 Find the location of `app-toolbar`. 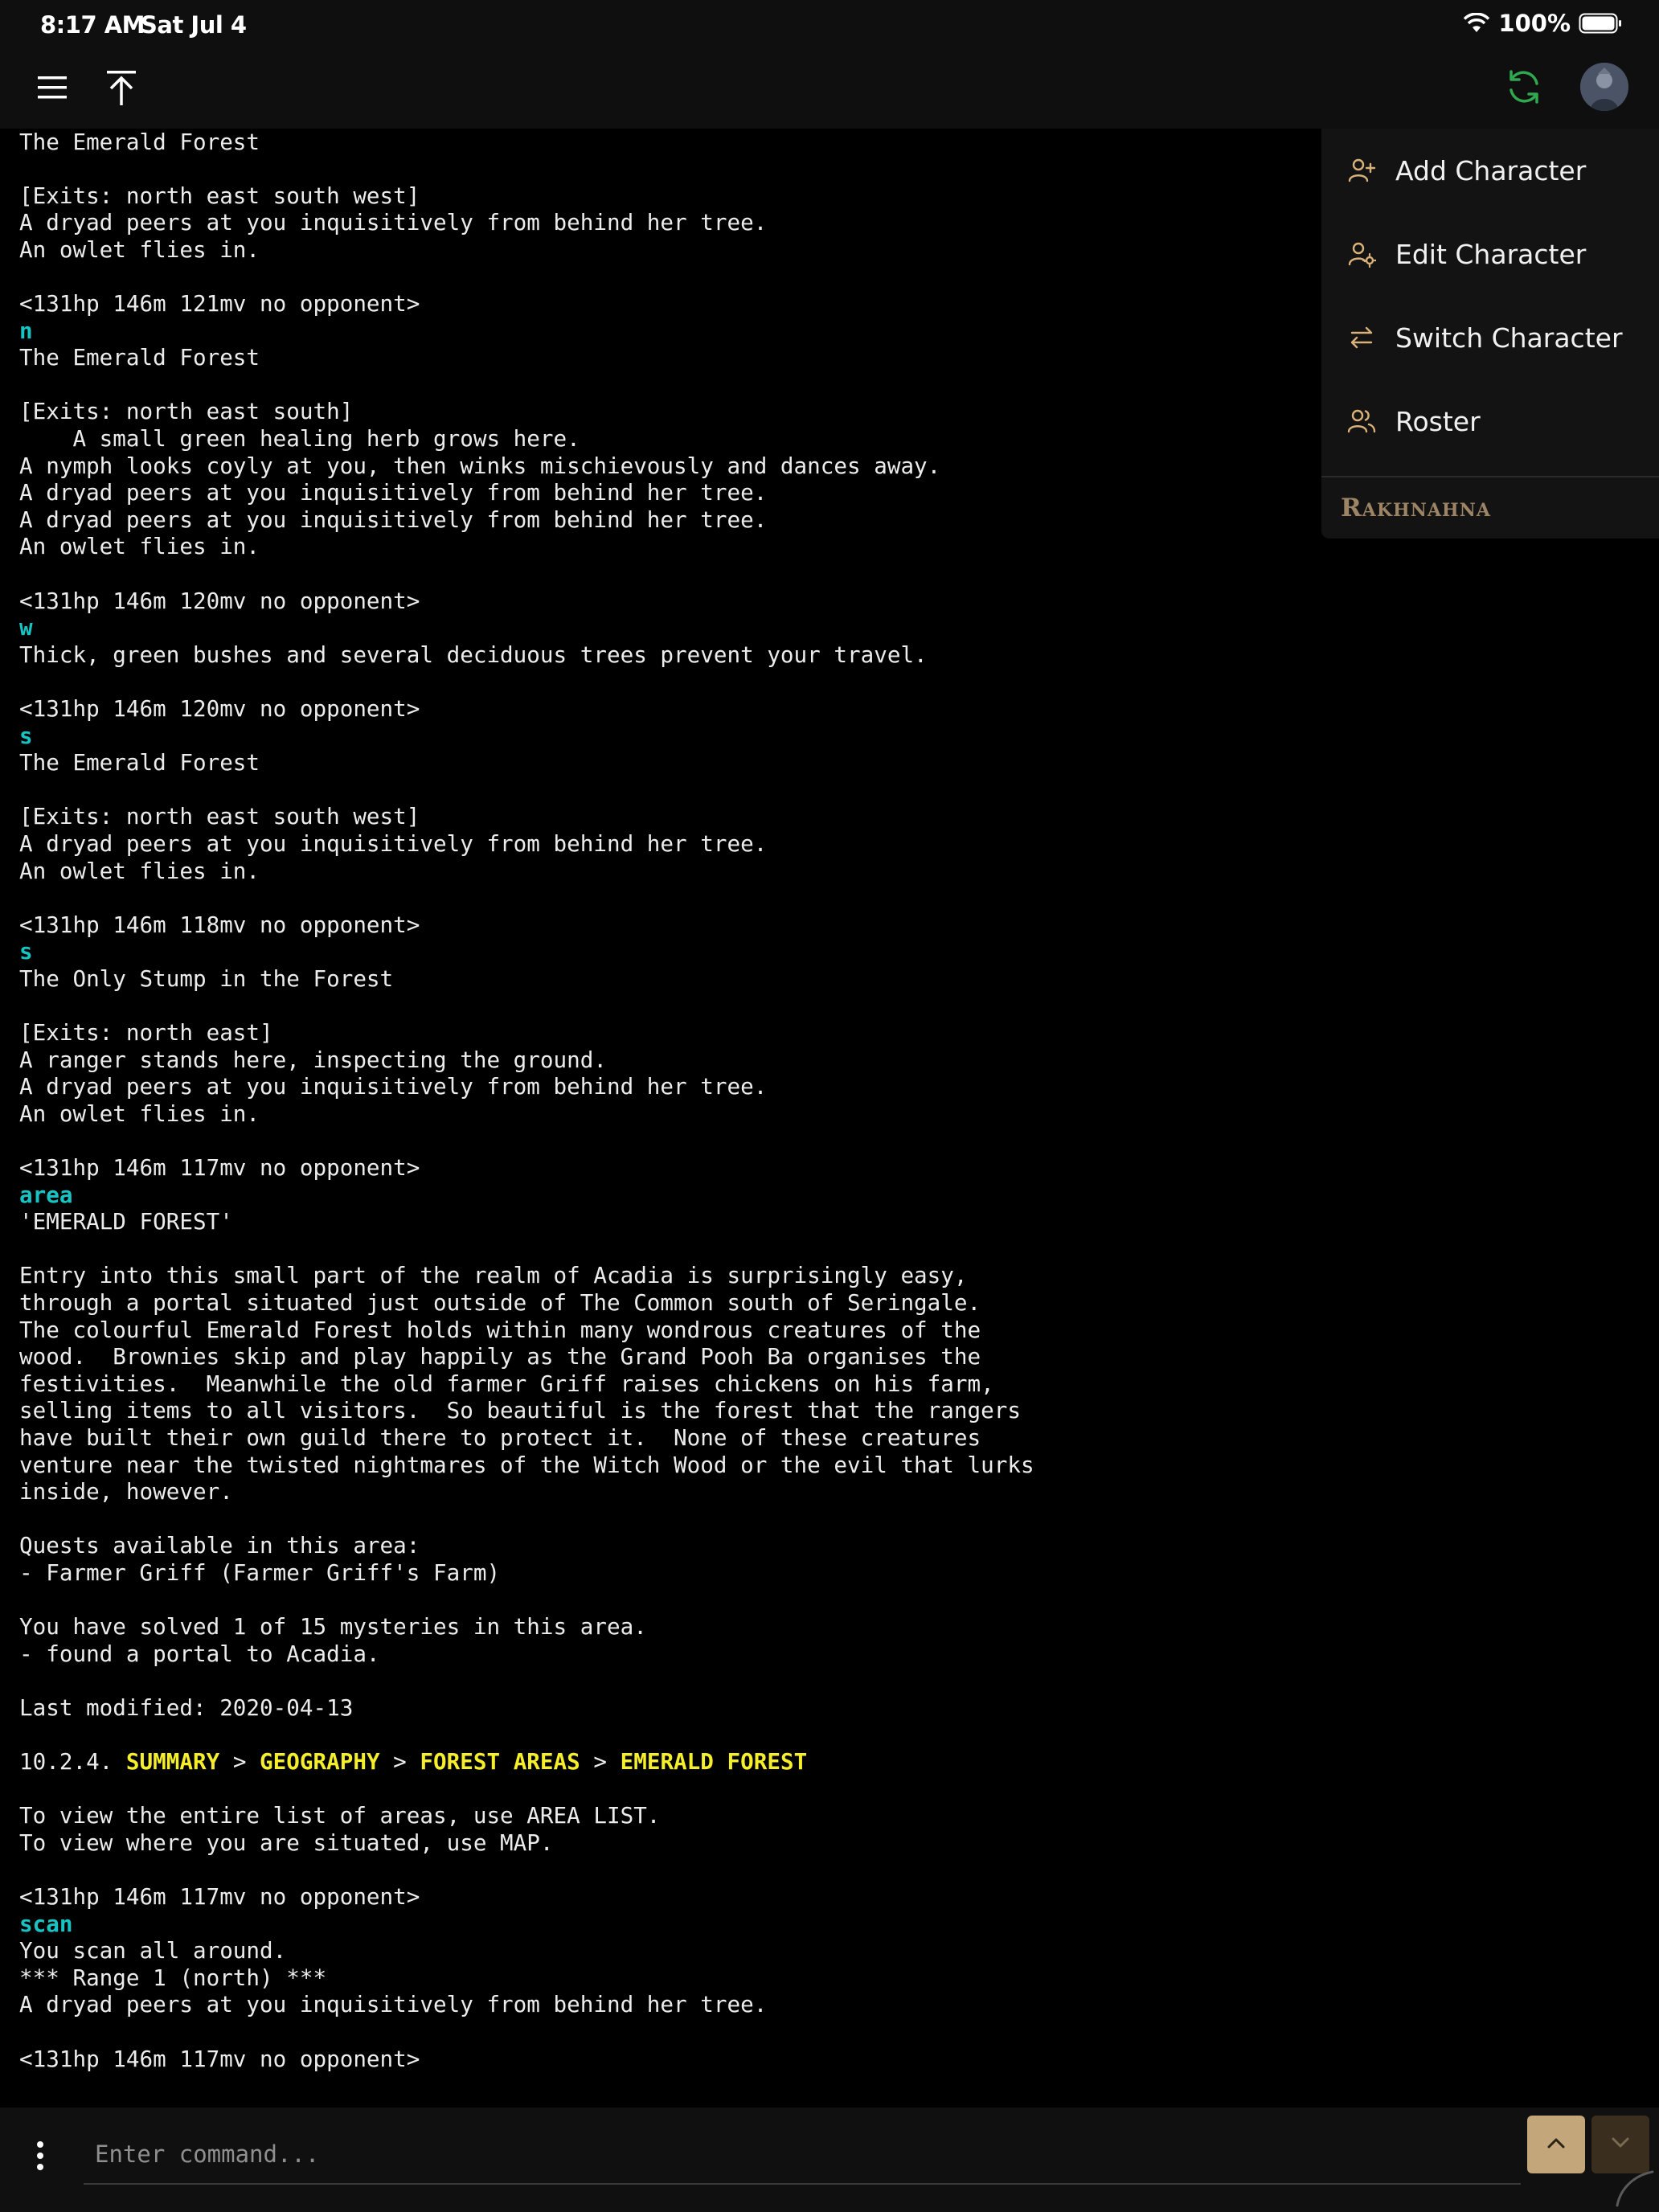

app-toolbar is located at coordinates (829, 89).